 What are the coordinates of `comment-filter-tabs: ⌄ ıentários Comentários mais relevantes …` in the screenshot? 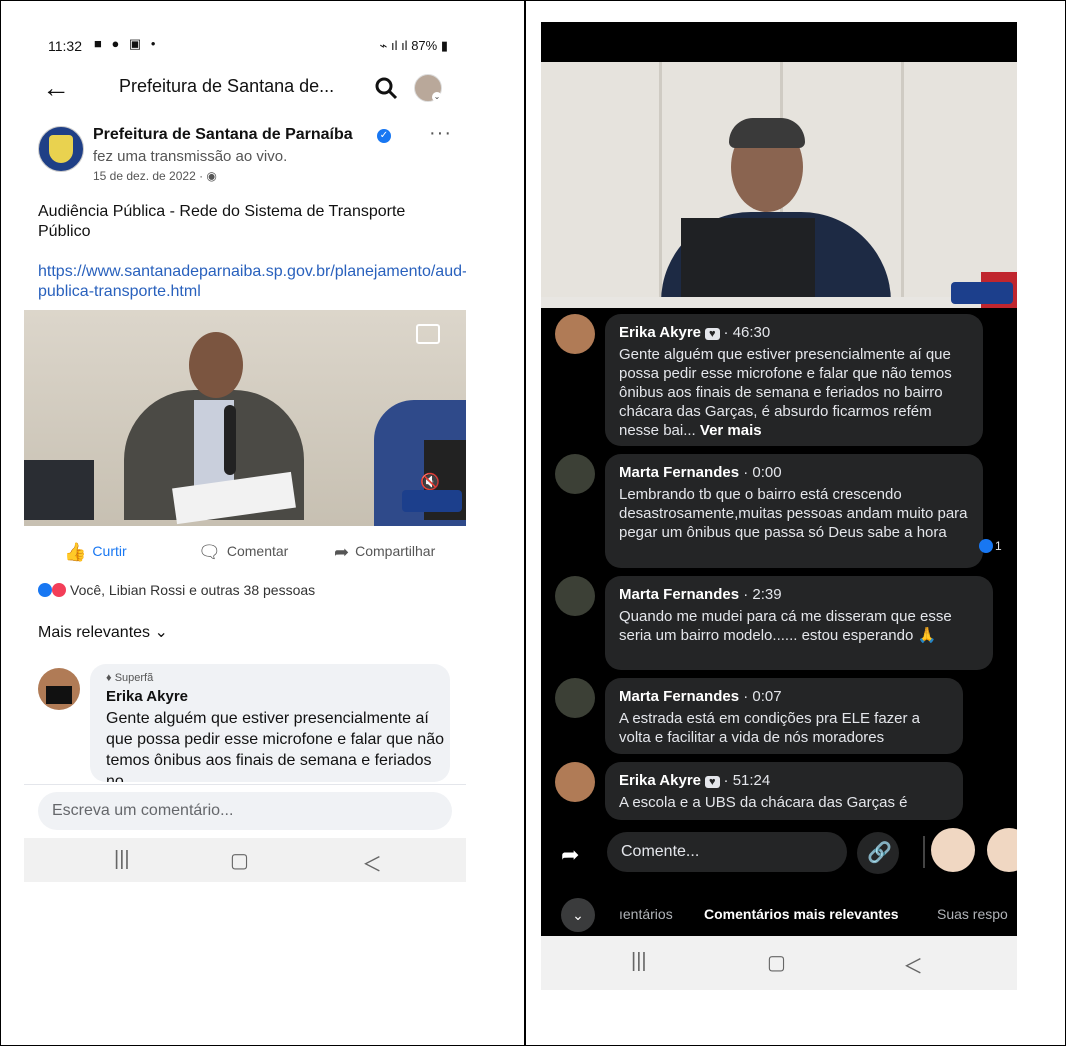 It's located at (779, 914).